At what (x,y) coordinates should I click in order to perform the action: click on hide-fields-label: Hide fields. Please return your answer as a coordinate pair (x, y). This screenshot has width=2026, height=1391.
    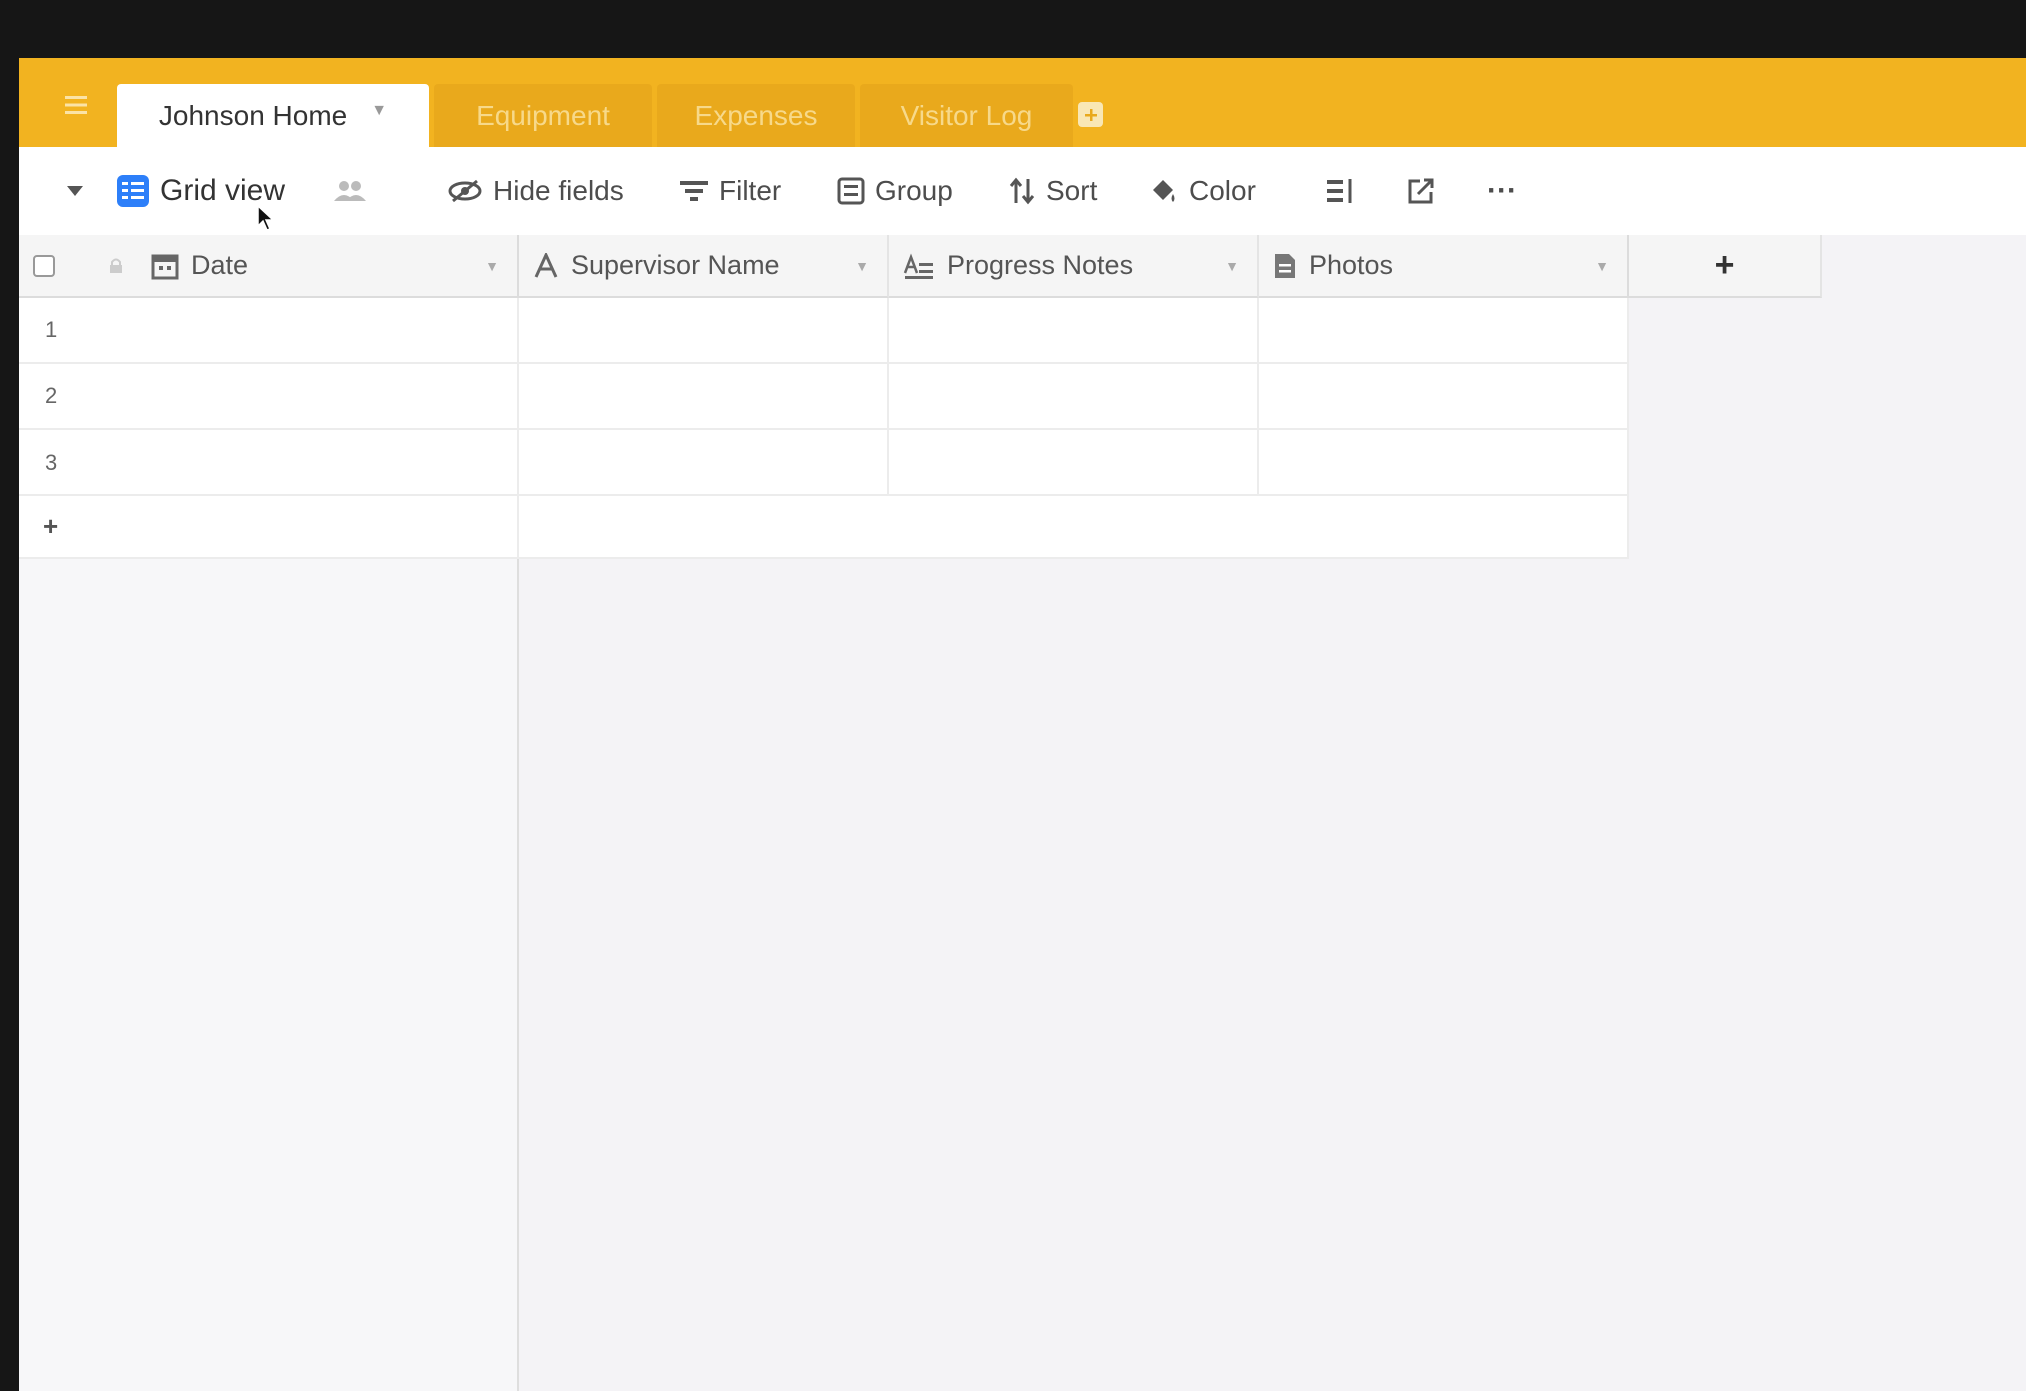
    Looking at the image, I should click on (558, 190).